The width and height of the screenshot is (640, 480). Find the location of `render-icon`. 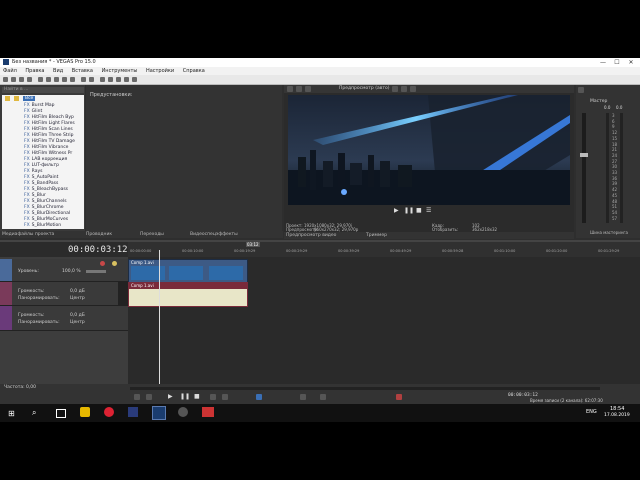

render-icon is located at coordinates (40, 79).